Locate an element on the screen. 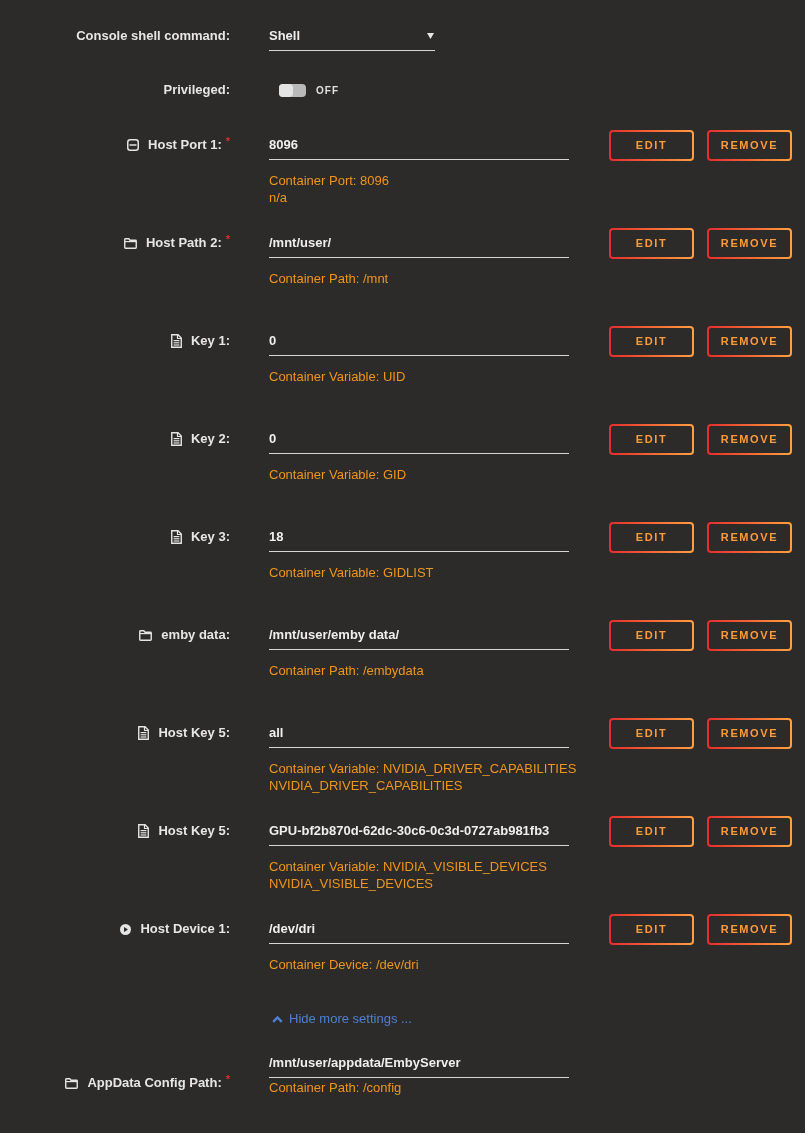  field-label: Key 1: is located at coordinates (210, 341).